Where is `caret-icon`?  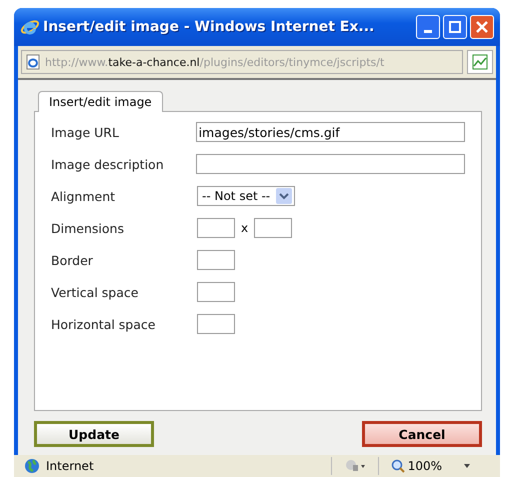 caret-icon is located at coordinates (467, 466).